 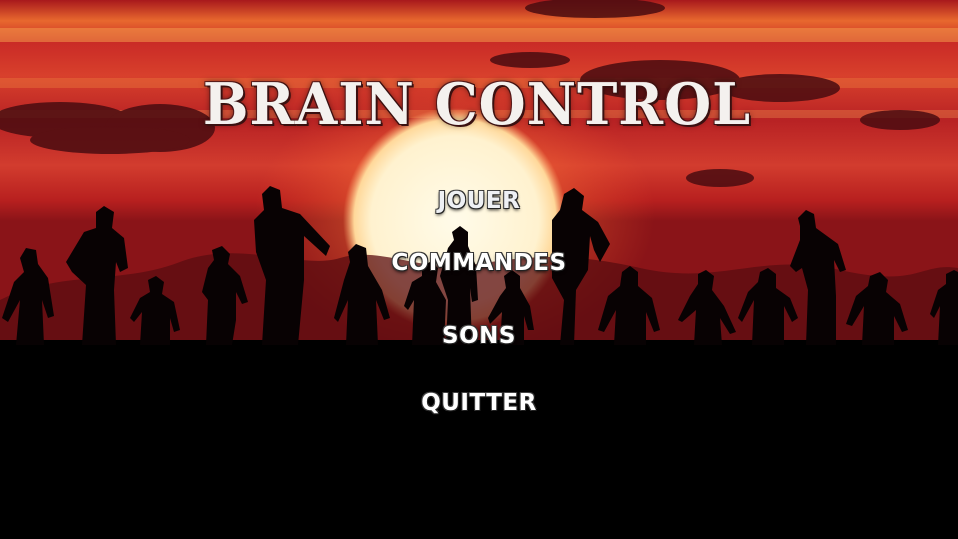 I want to click on quit-button: QUITTER, so click(x=479, y=403).